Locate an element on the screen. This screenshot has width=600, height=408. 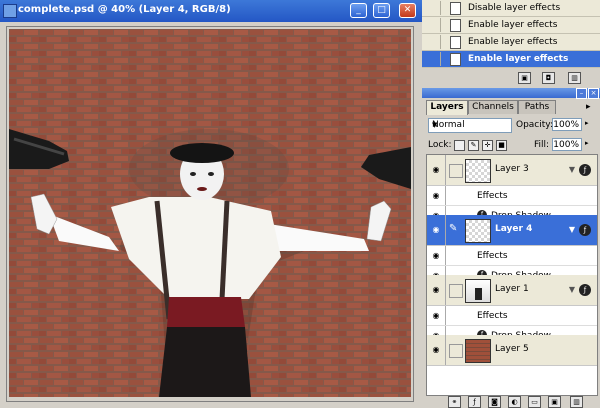
layer-row-layer-3: ◉ Layer 3 ▼ ƒ is located at coordinates (512, 170).